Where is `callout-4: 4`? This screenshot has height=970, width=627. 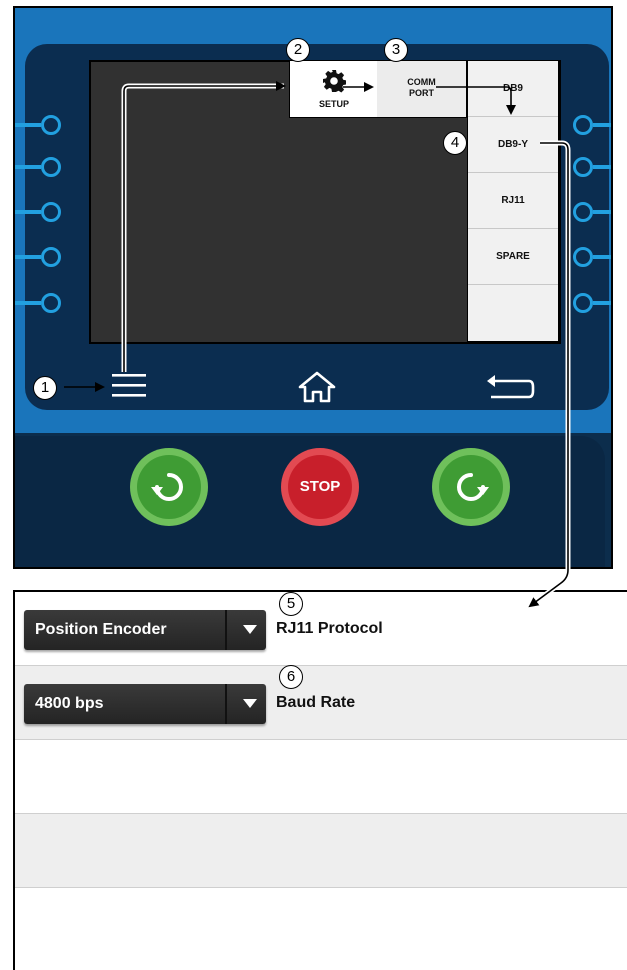 callout-4: 4 is located at coordinates (455, 143).